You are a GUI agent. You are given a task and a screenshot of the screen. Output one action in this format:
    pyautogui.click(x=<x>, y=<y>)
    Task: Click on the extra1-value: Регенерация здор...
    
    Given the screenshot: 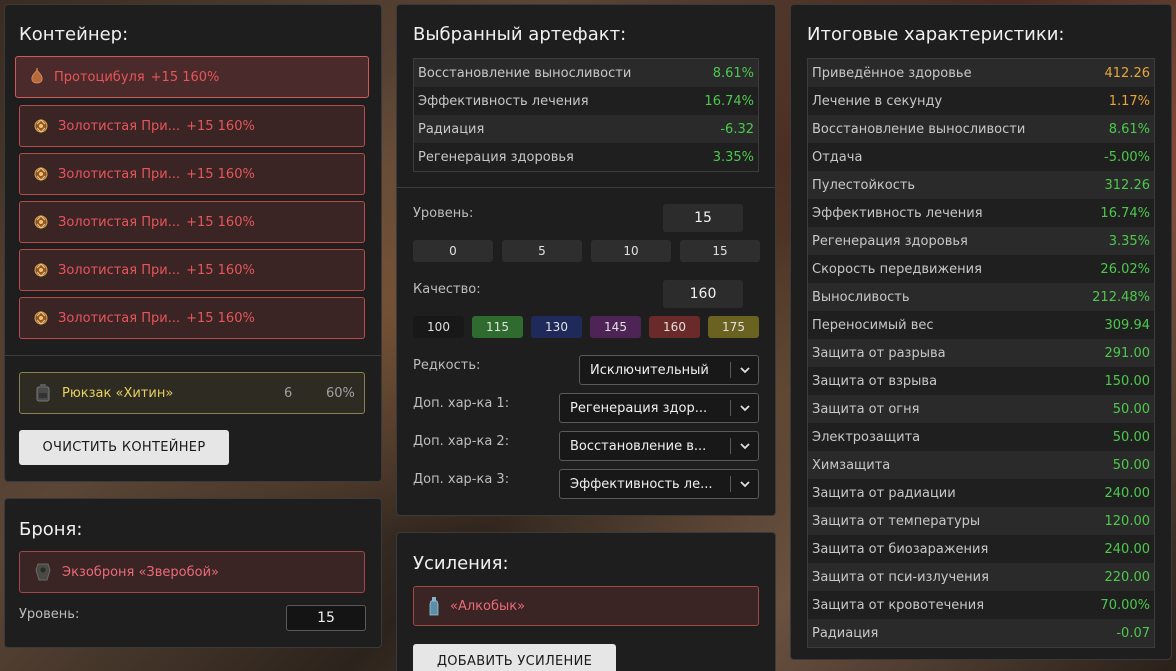 What is the action you would take?
    pyautogui.click(x=639, y=408)
    